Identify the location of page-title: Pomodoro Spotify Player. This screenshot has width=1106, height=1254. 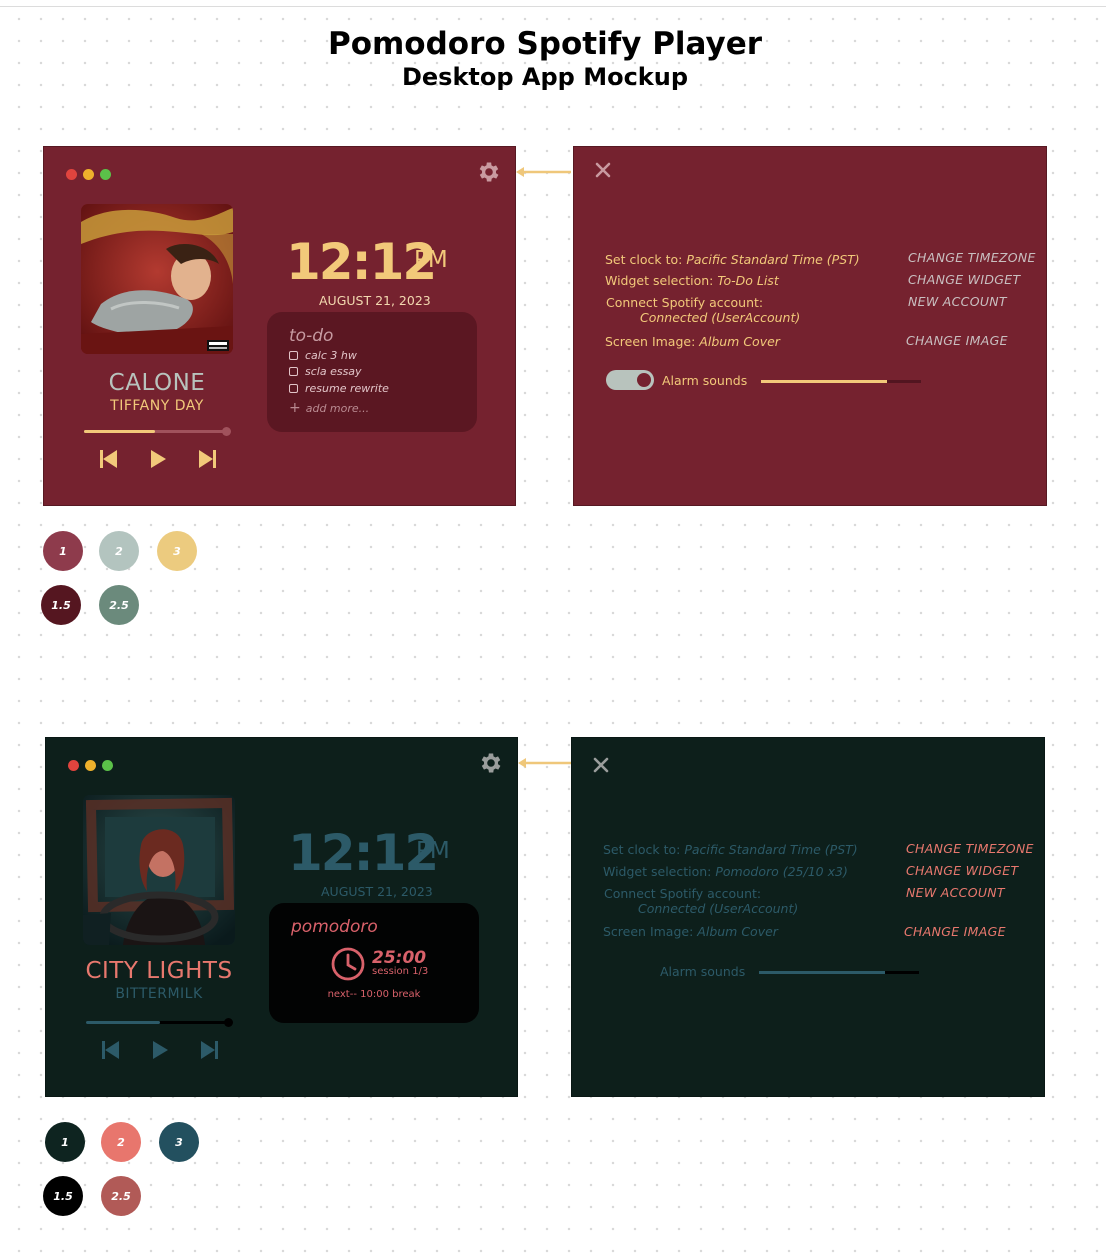
(545, 44).